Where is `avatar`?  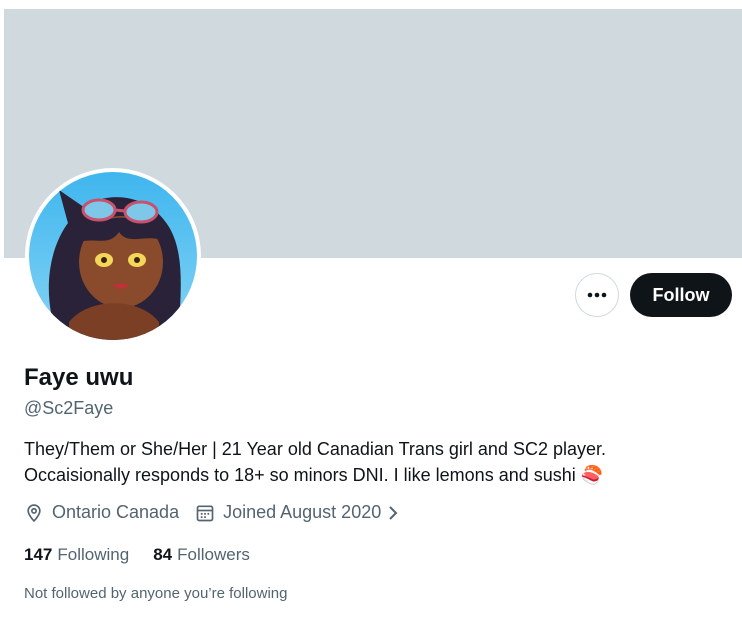
avatar is located at coordinates (113, 256).